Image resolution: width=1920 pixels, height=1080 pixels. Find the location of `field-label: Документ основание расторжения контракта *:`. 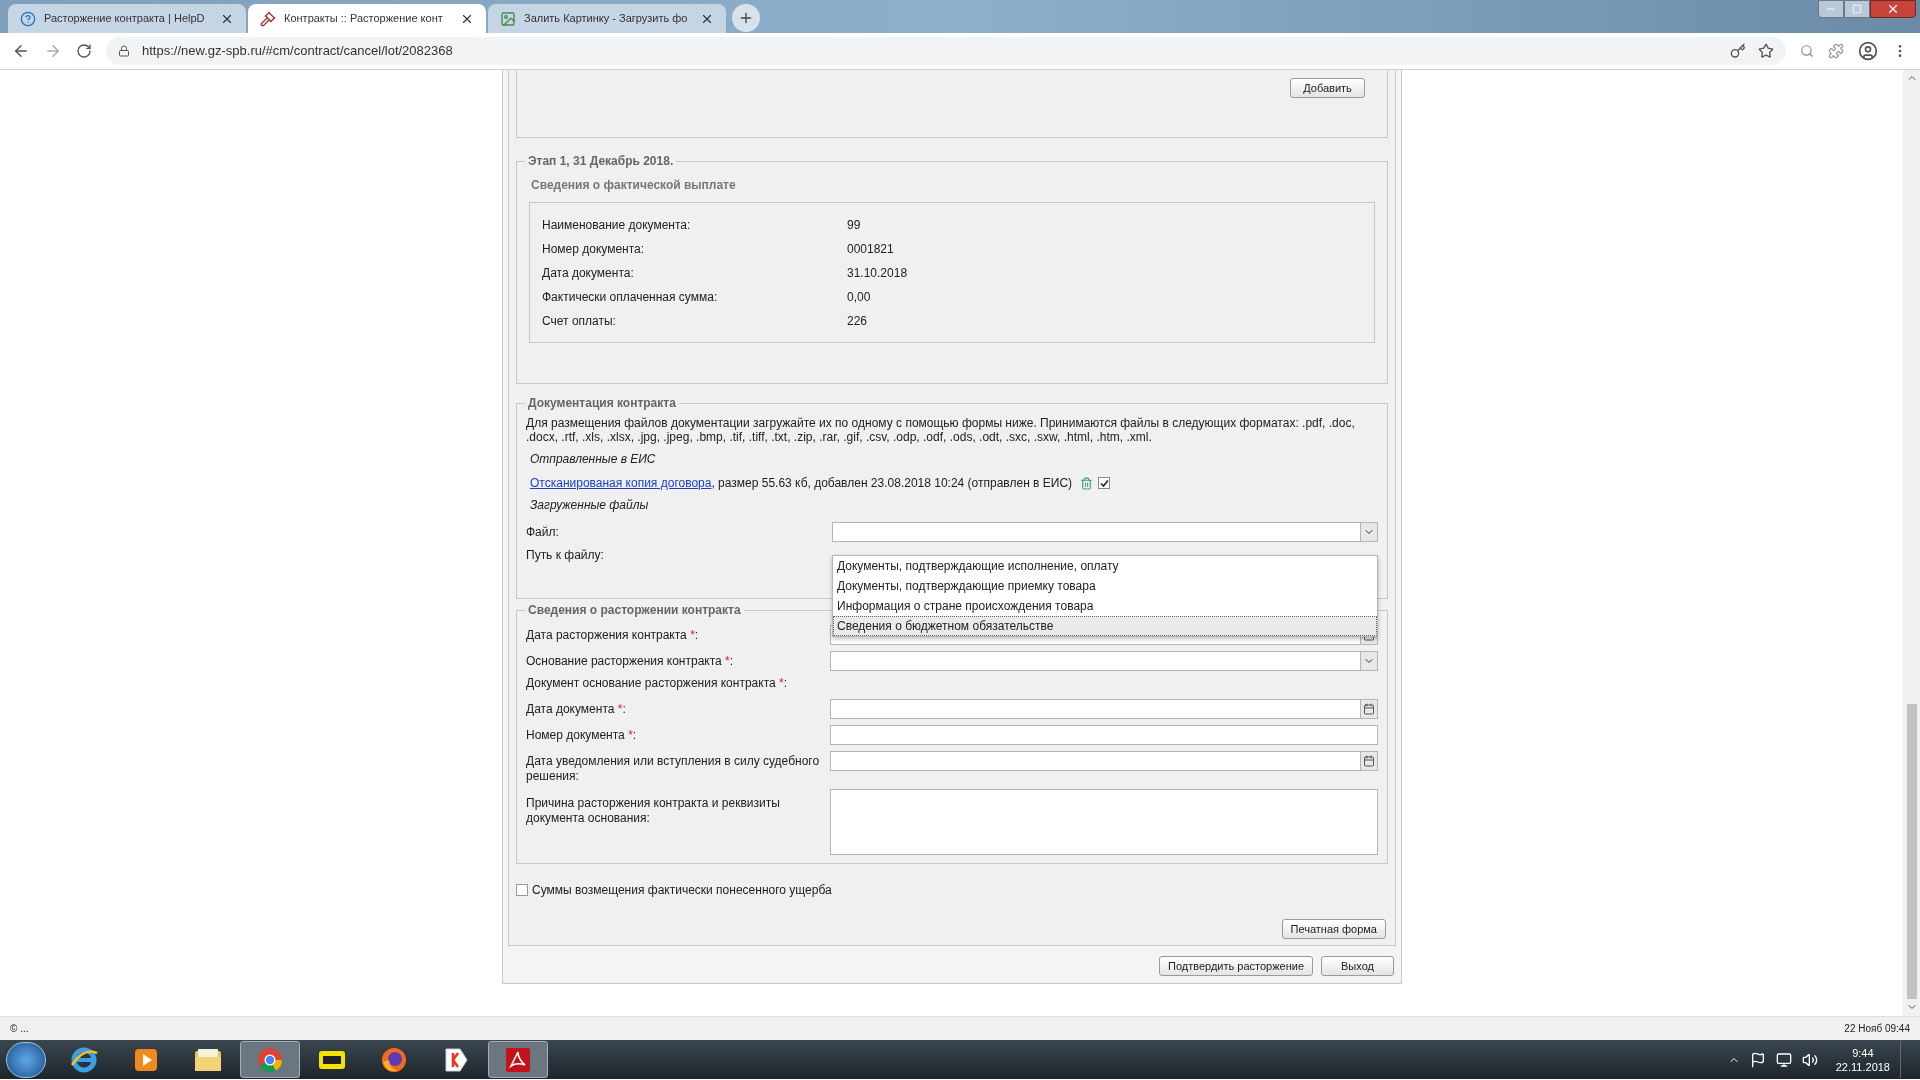

field-label: Документ основание расторжения контракта *: is located at coordinates (657, 683).